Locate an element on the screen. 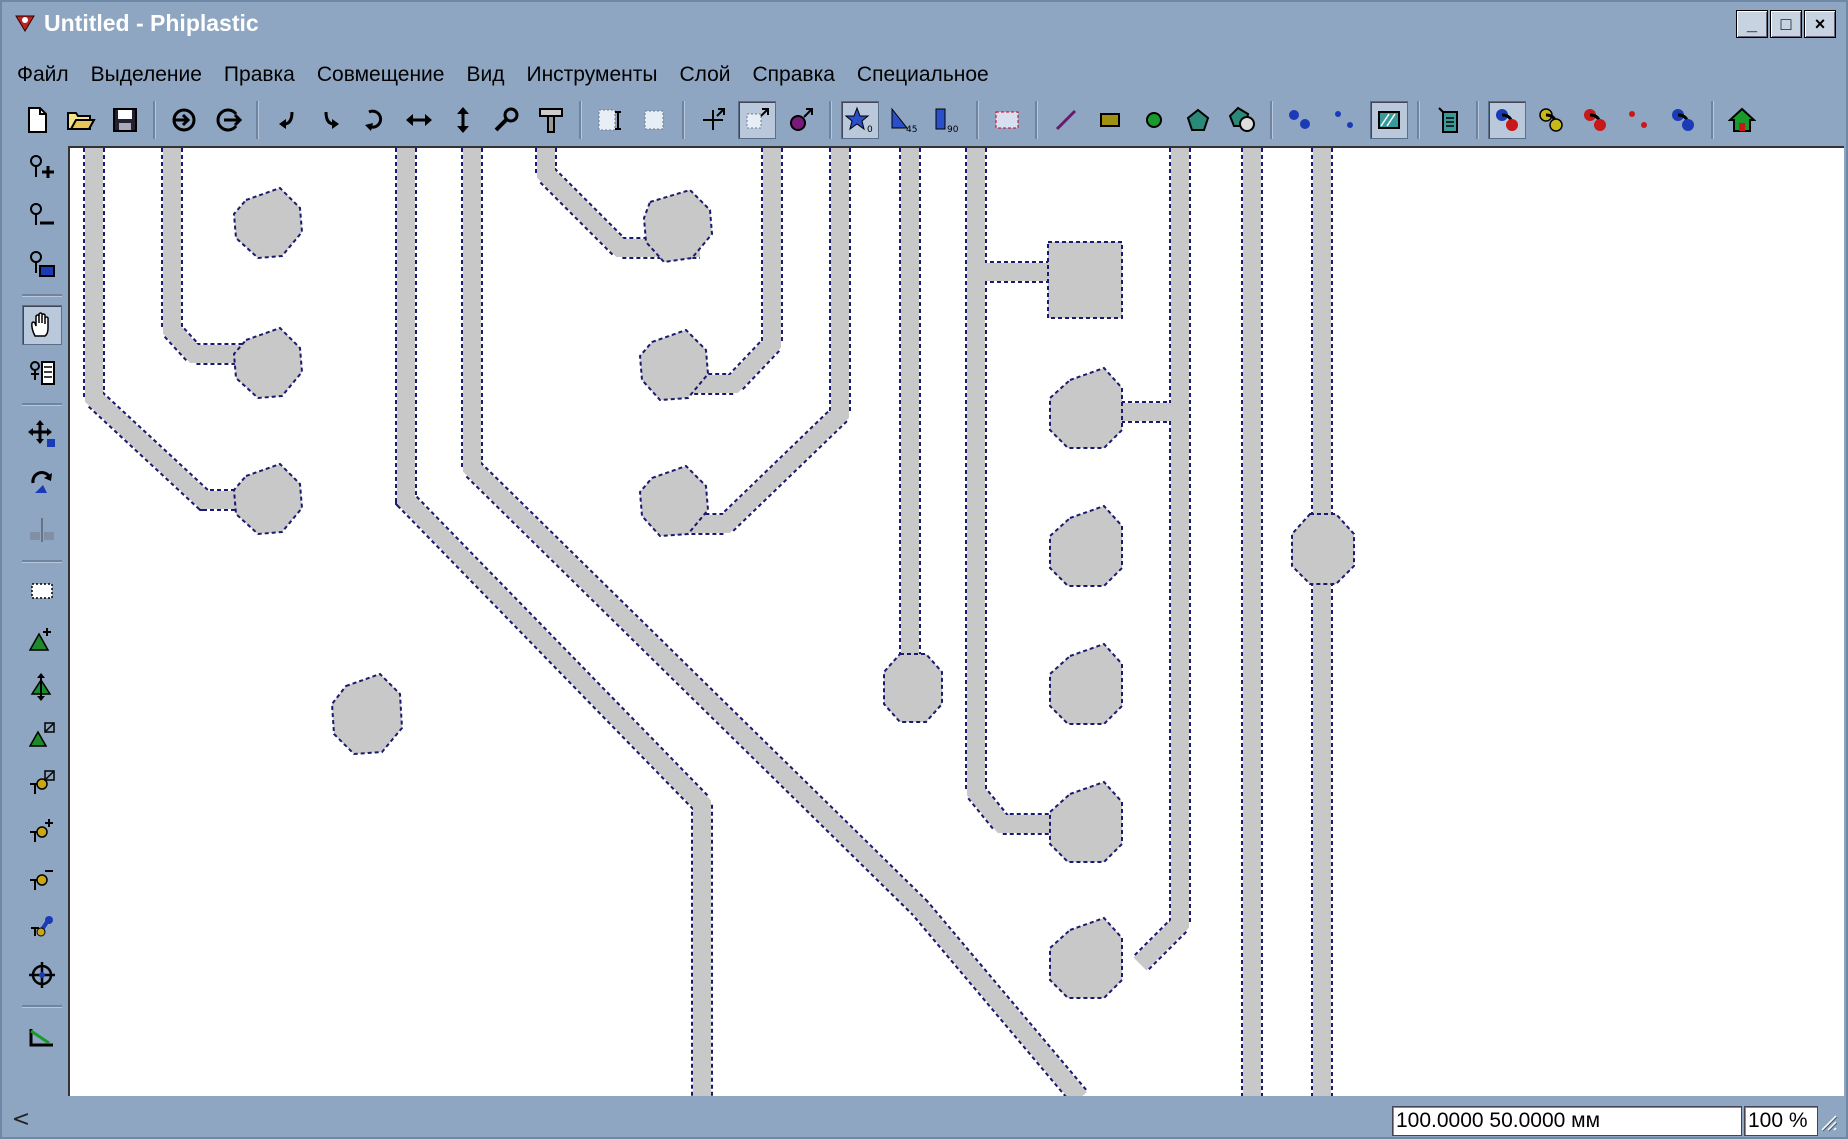 The height and width of the screenshot is (1139, 1848). menu-edit: Правка is located at coordinates (259, 75).